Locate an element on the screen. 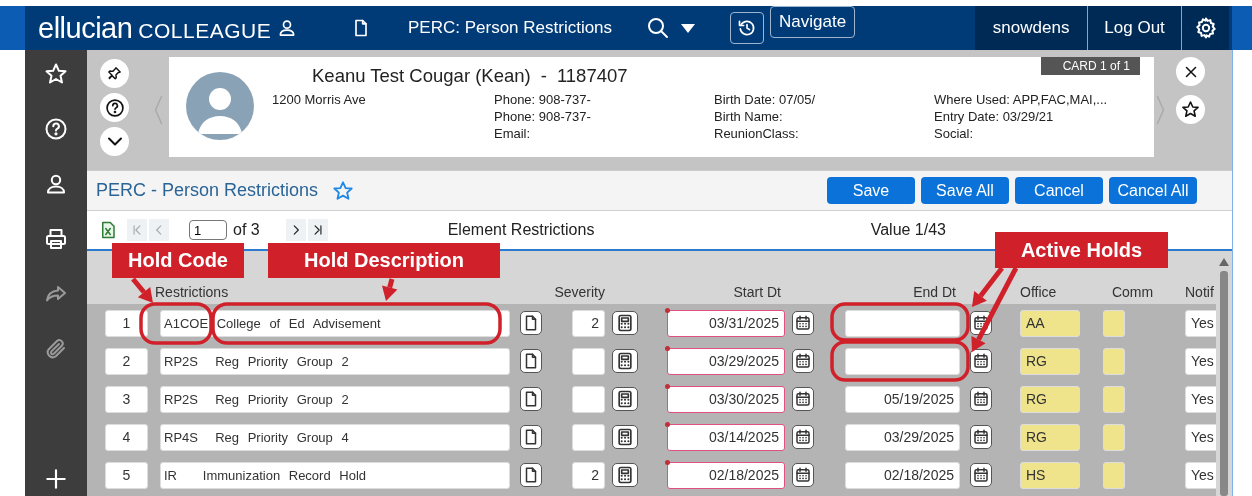 Image resolution: width=1252 pixels, height=496 pixels. close-button is located at coordinates (1190, 71).